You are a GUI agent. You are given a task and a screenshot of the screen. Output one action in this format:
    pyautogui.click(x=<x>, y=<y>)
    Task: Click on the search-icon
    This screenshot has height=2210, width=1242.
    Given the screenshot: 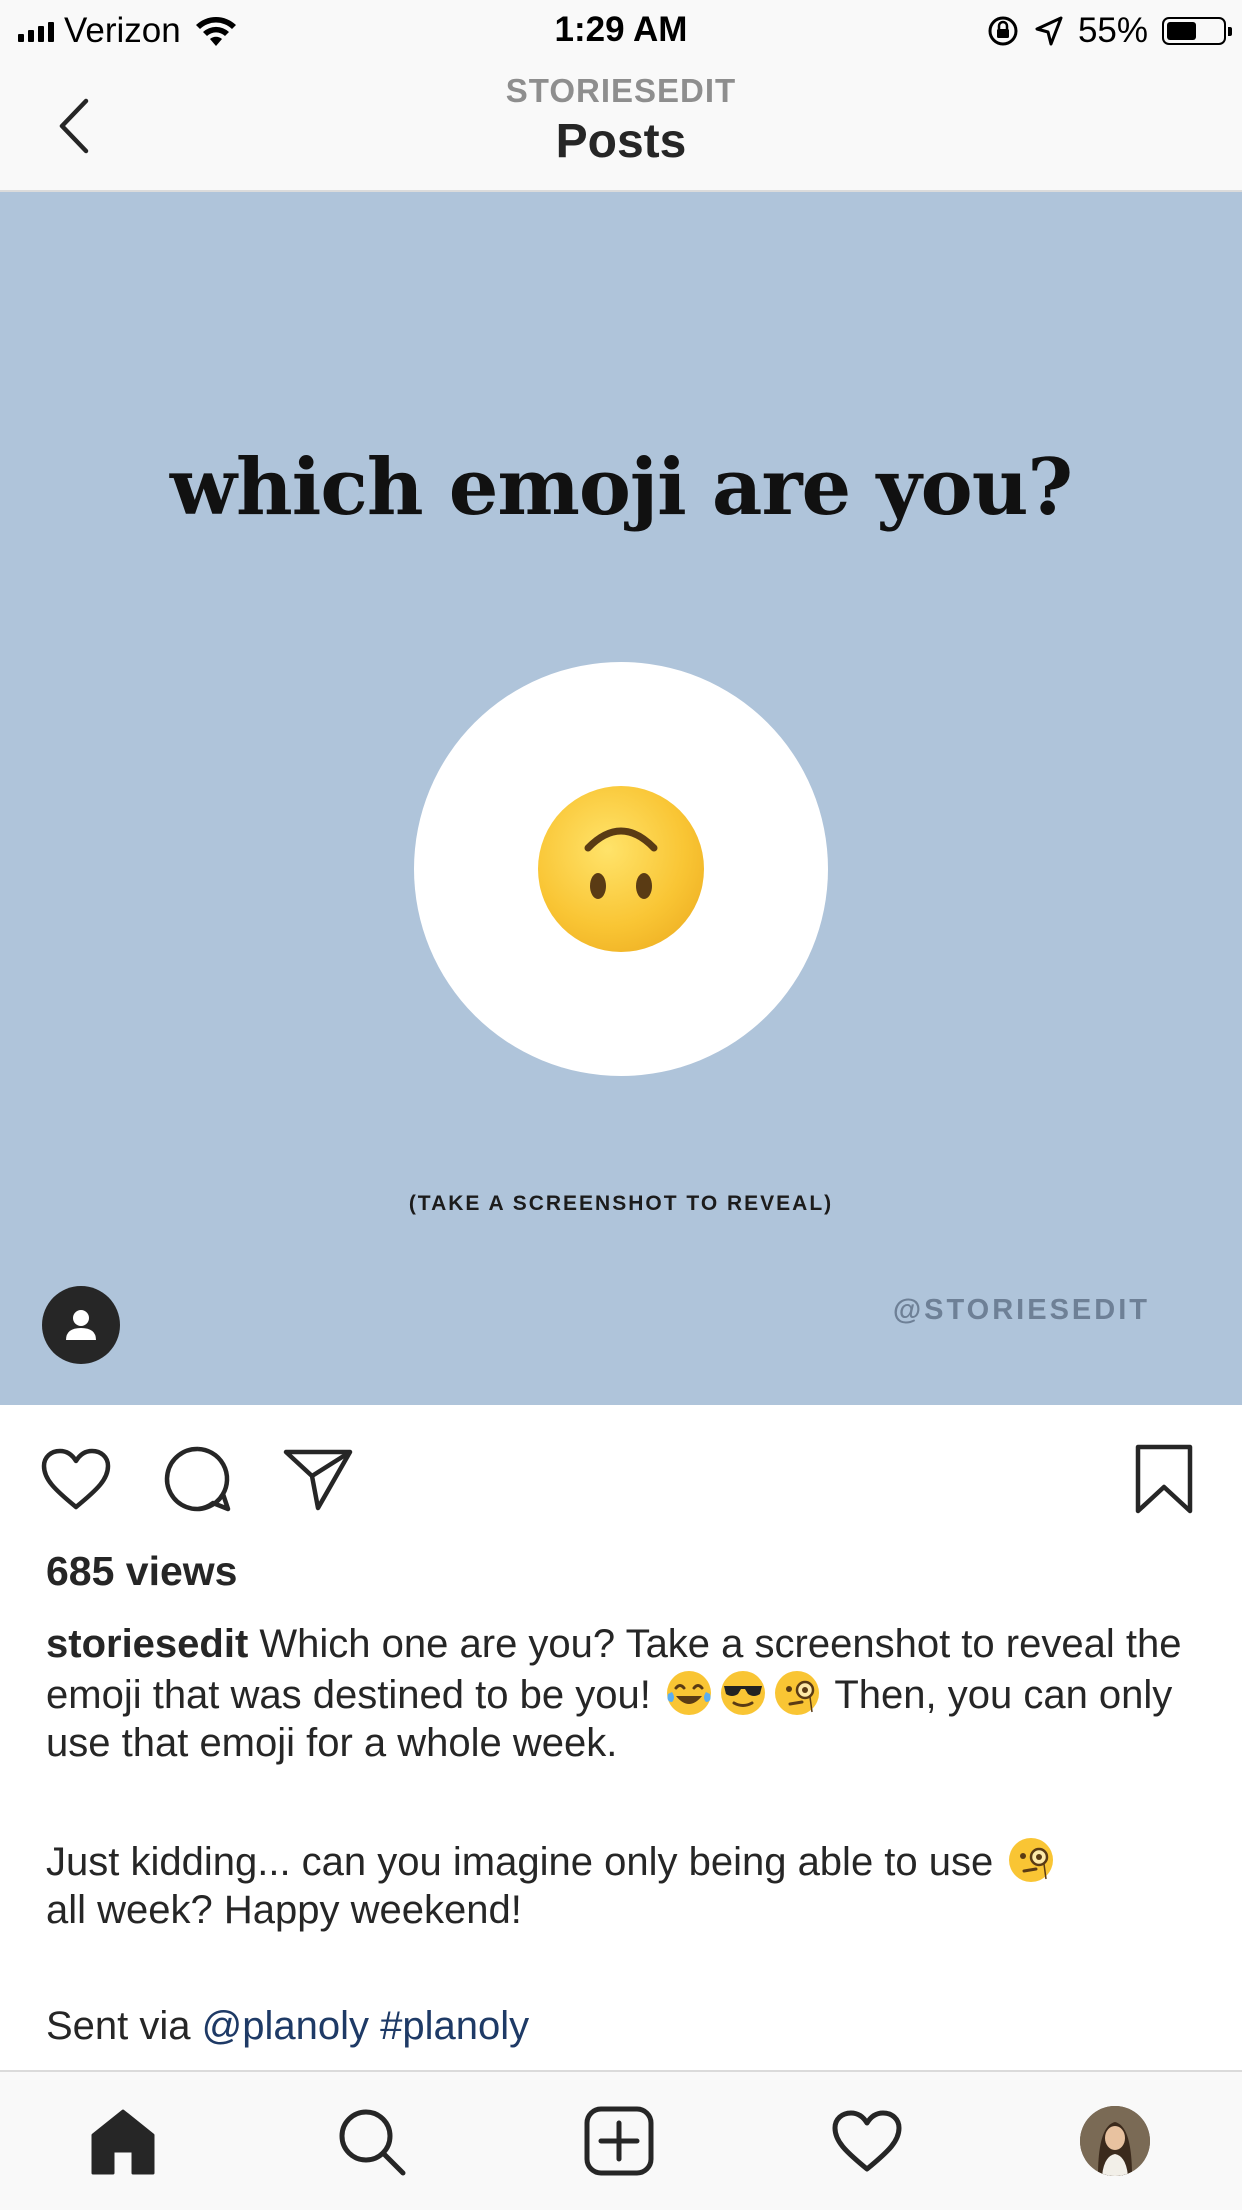 What is the action you would take?
    pyautogui.click(x=372, y=2142)
    